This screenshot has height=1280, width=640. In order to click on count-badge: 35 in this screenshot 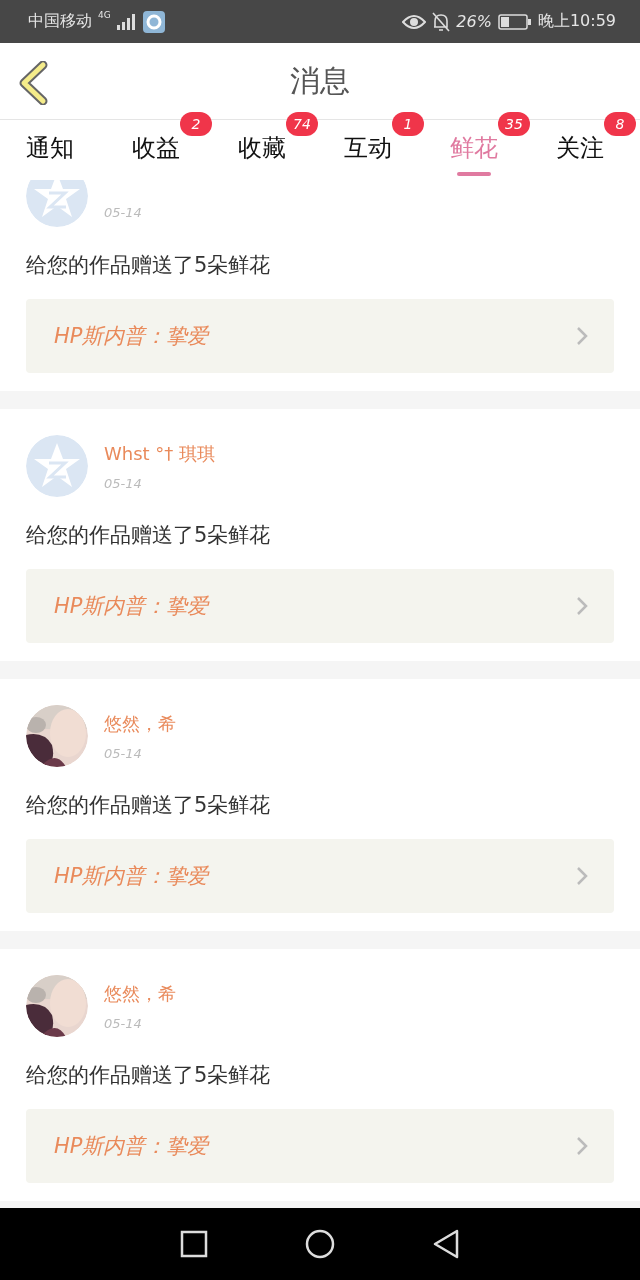, I will do `click(514, 124)`.